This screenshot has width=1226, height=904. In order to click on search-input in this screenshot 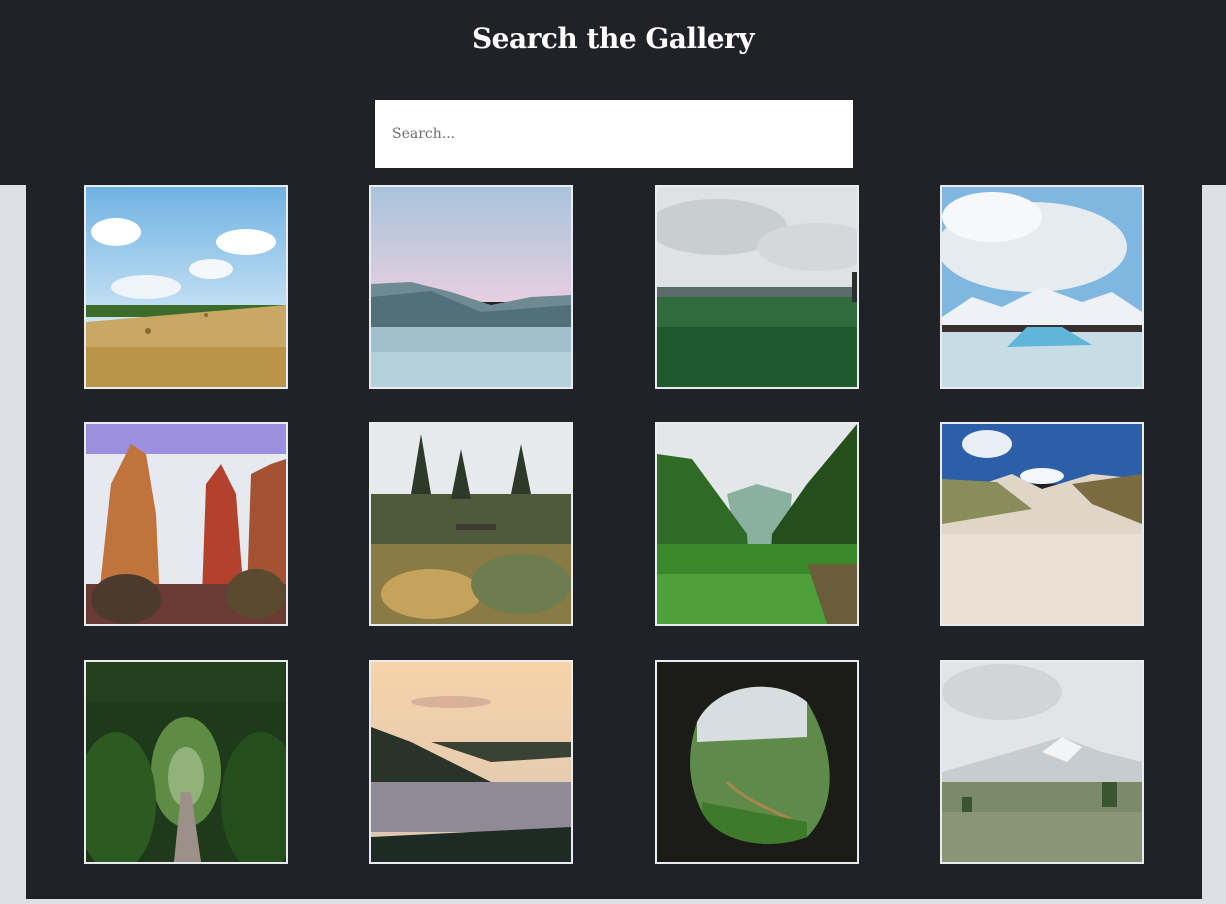, I will do `click(614, 134)`.